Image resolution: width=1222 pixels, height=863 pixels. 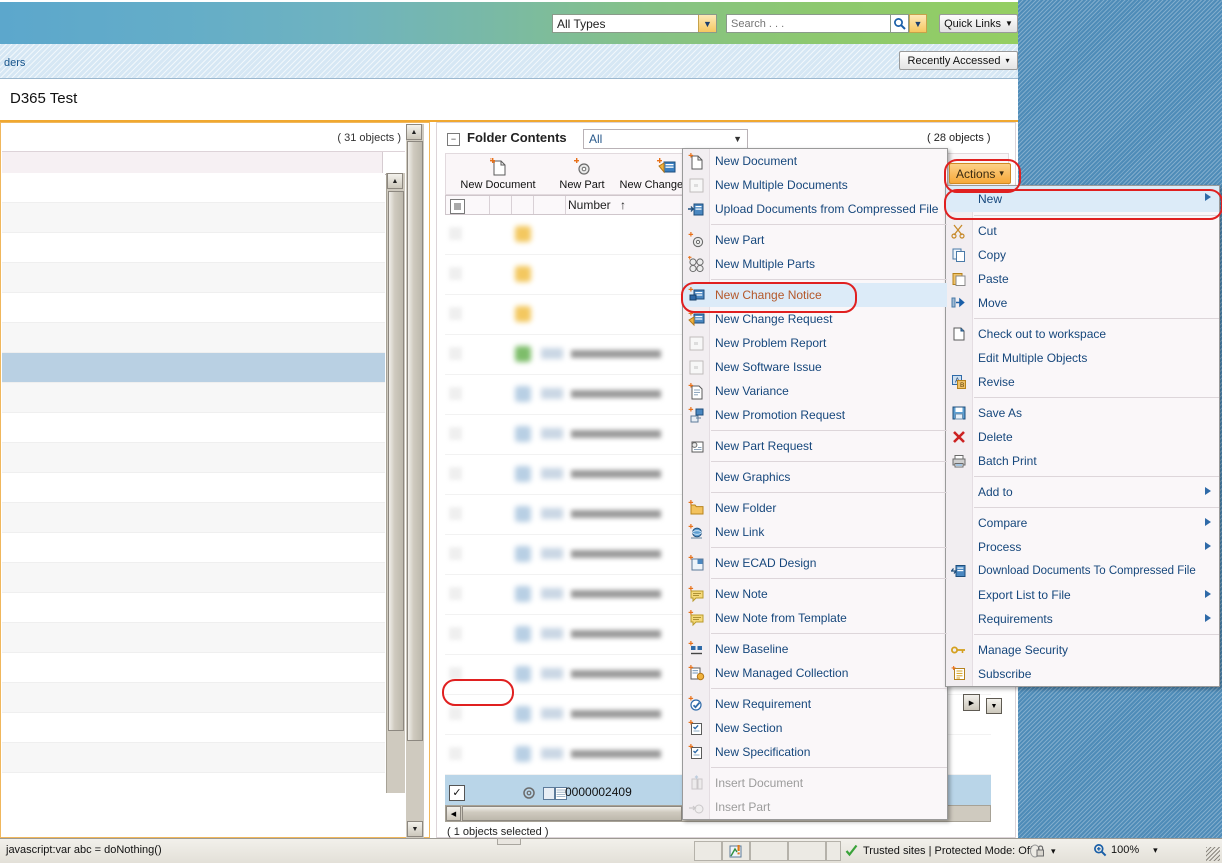 What do you see at coordinates (1082, 255) in the screenshot?
I see `menu-item-copy: Copy` at bounding box center [1082, 255].